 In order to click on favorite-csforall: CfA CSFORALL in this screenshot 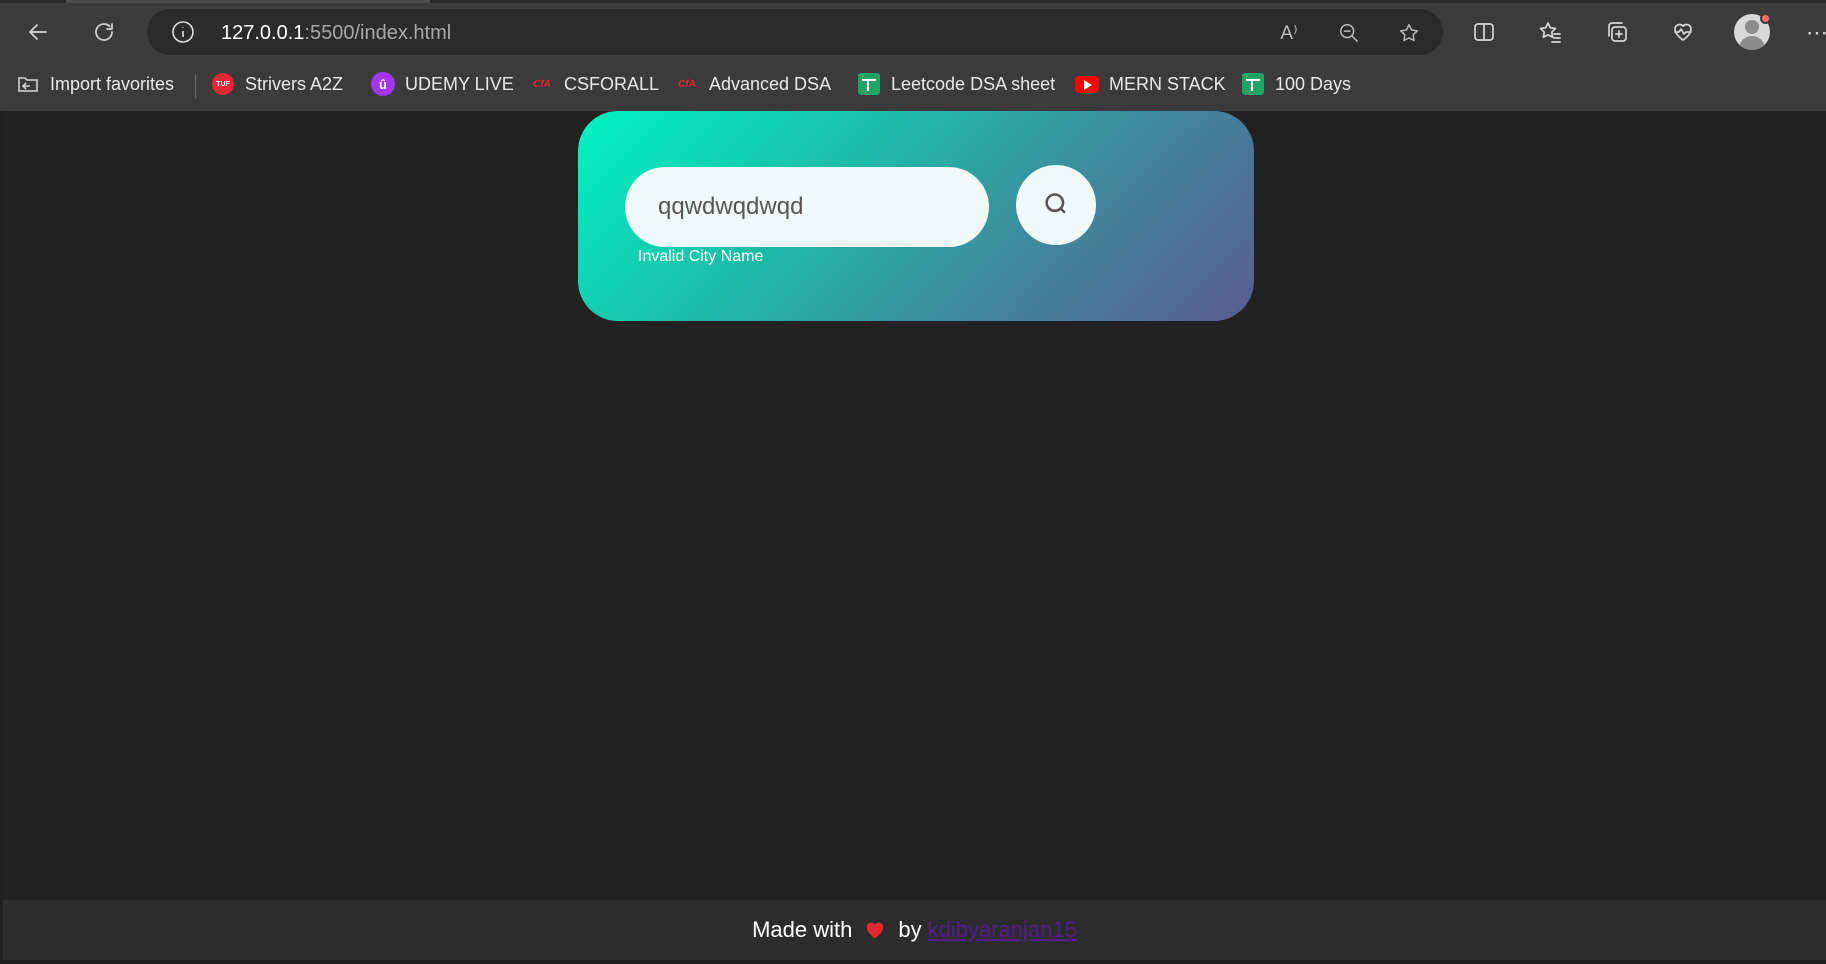, I will do `click(594, 84)`.